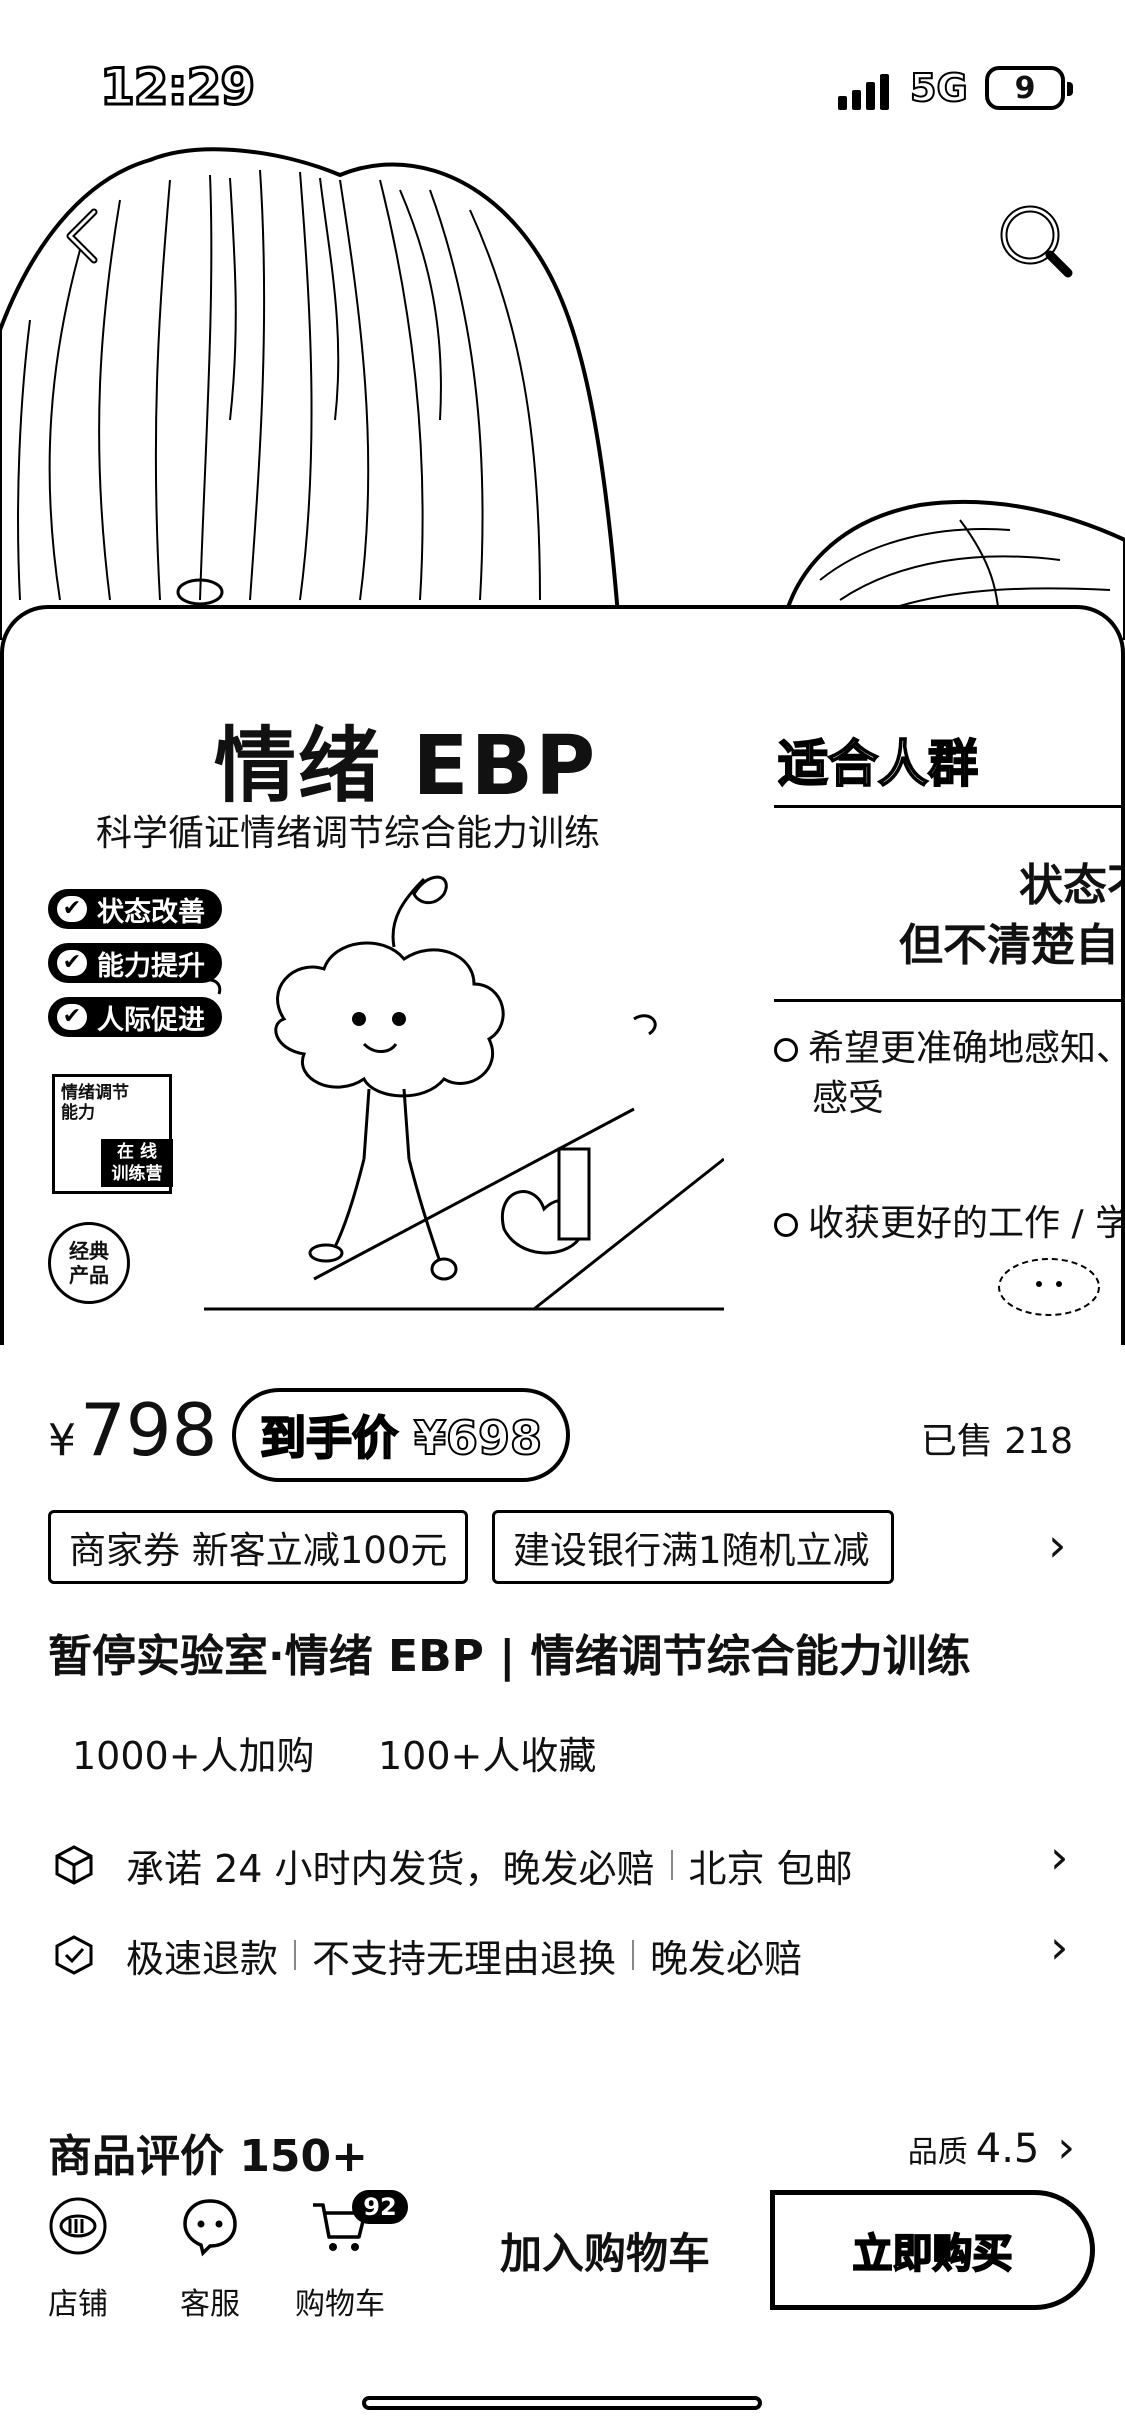 This screenshot has width=1125, height=2436. I want to click on badge-label: 状态改善, so click(151, 912).